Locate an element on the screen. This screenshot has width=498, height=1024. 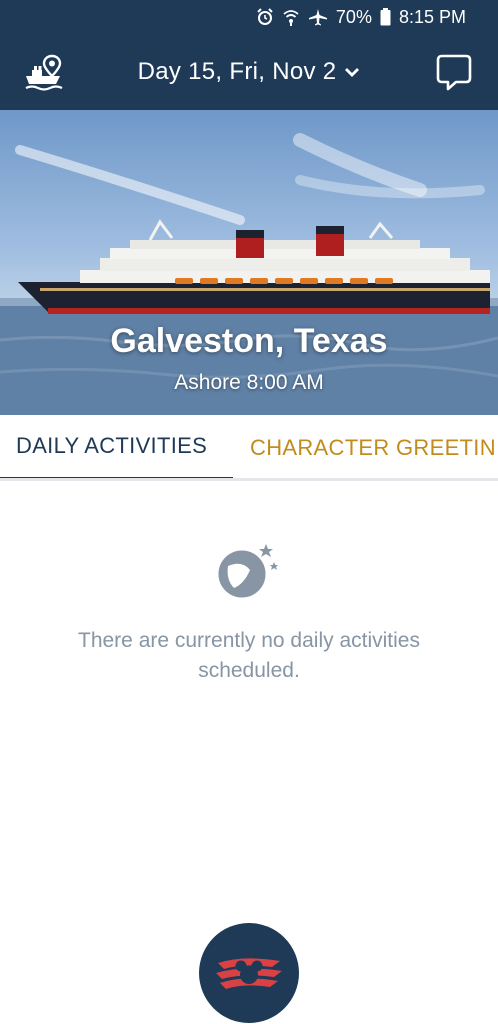
chat-button is located at coordinates (454, 73).